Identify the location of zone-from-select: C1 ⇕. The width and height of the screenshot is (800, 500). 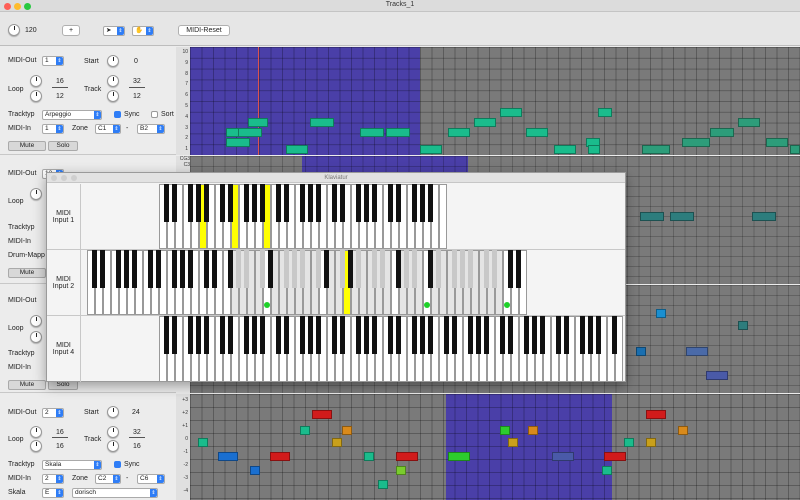
(108, 129).